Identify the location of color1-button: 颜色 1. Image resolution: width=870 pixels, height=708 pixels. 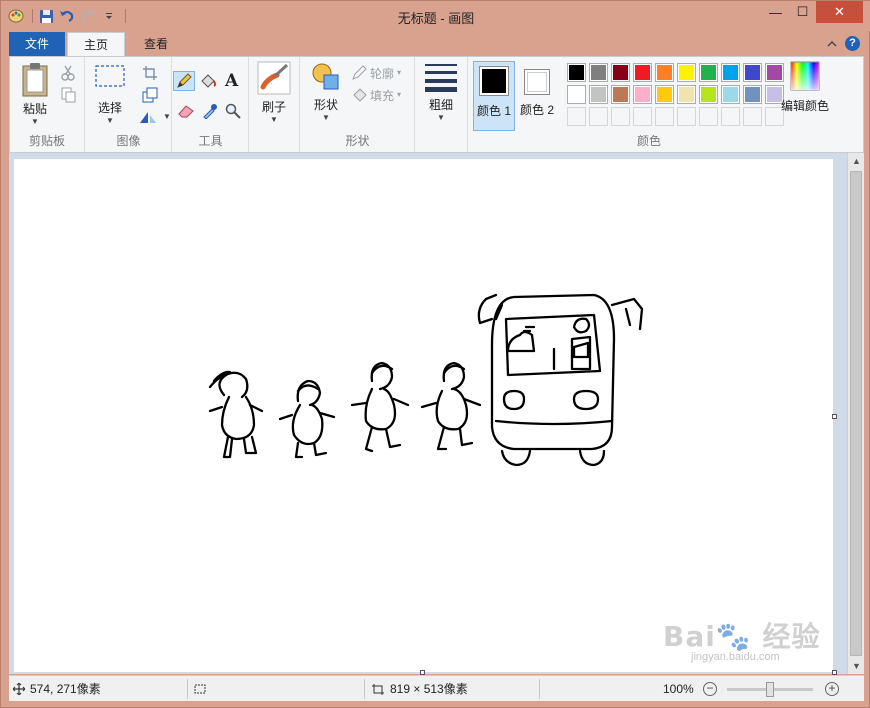
(494, 96).